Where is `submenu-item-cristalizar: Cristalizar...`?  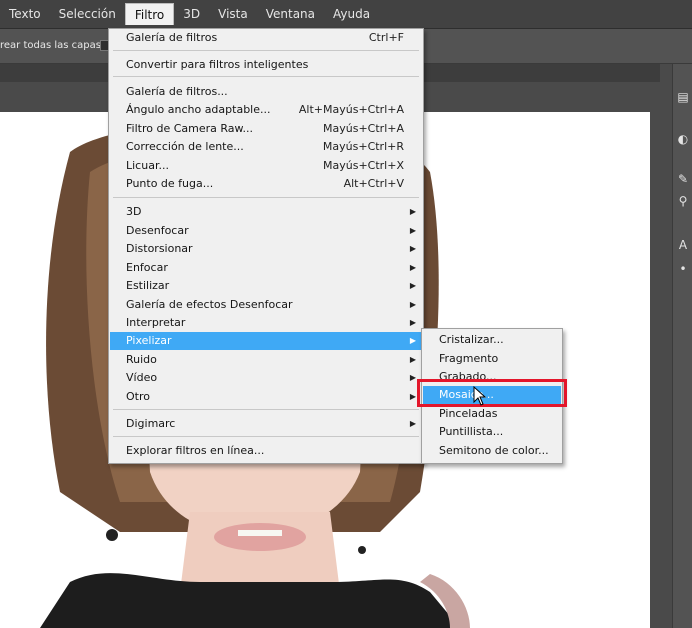
submenu-item-cristalizar: Cristalizar... is located at coordinates (492, 340).